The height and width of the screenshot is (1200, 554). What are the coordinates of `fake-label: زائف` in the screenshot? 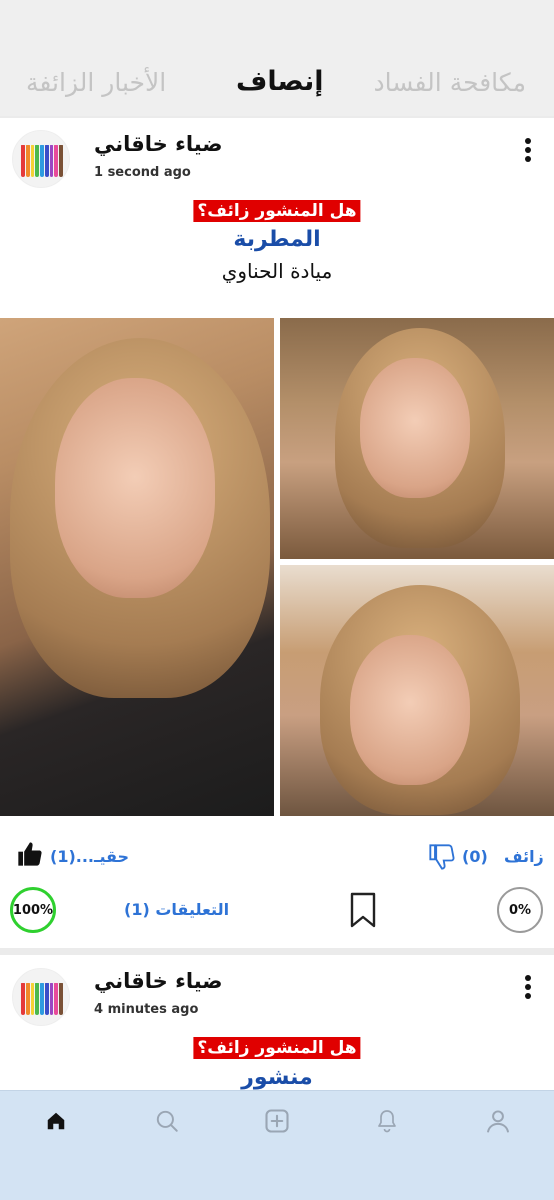 It's located at (524, 856).